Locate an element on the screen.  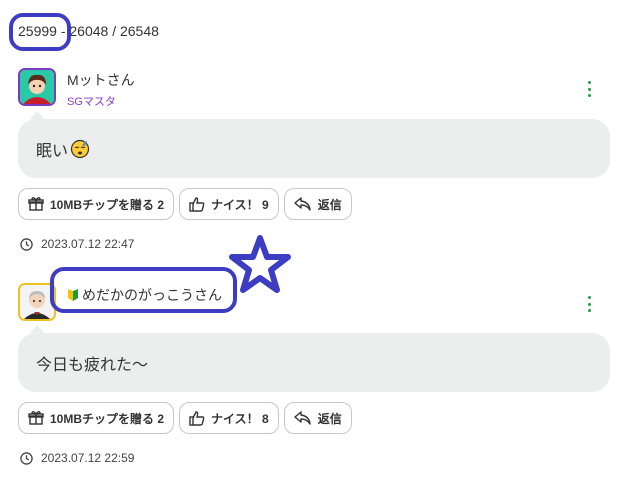
timestamp-text: 2023.07.12 22:47 is located at coordinates (88, 244).